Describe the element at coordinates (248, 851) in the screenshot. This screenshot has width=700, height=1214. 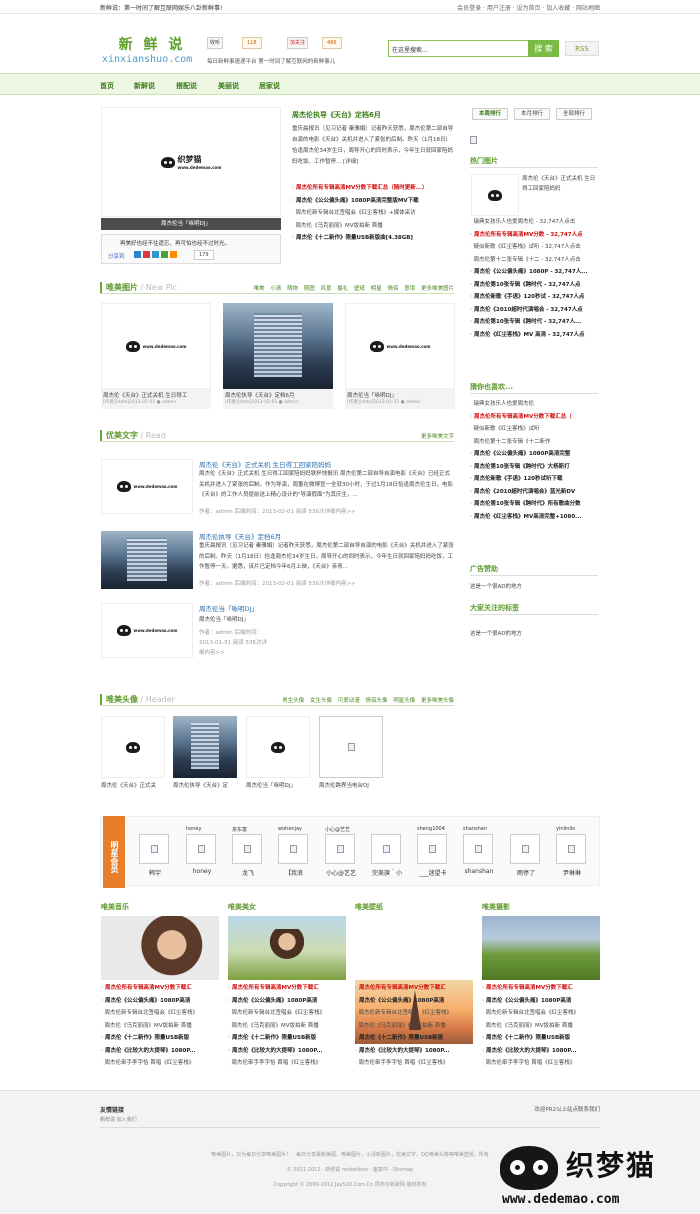
I see `member-card: 京东富 龙飞` at that location.